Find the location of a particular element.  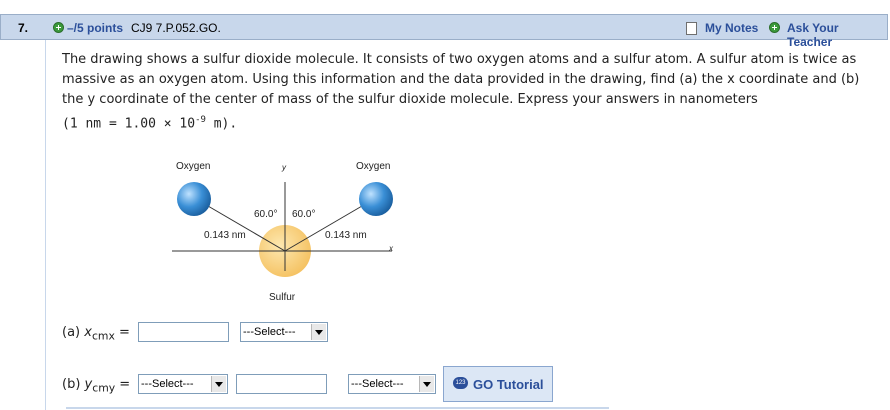

bond-left is located at coordinates (240, 225).